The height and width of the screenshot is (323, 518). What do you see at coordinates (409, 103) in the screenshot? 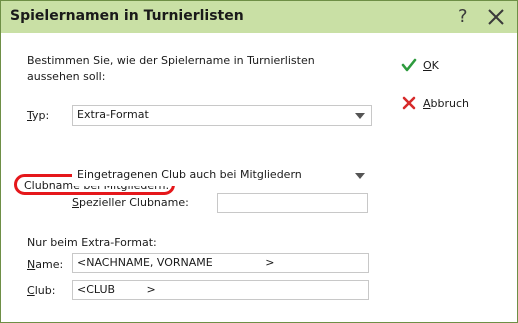
I see `cross-icon` at bounding box center [409, 103].